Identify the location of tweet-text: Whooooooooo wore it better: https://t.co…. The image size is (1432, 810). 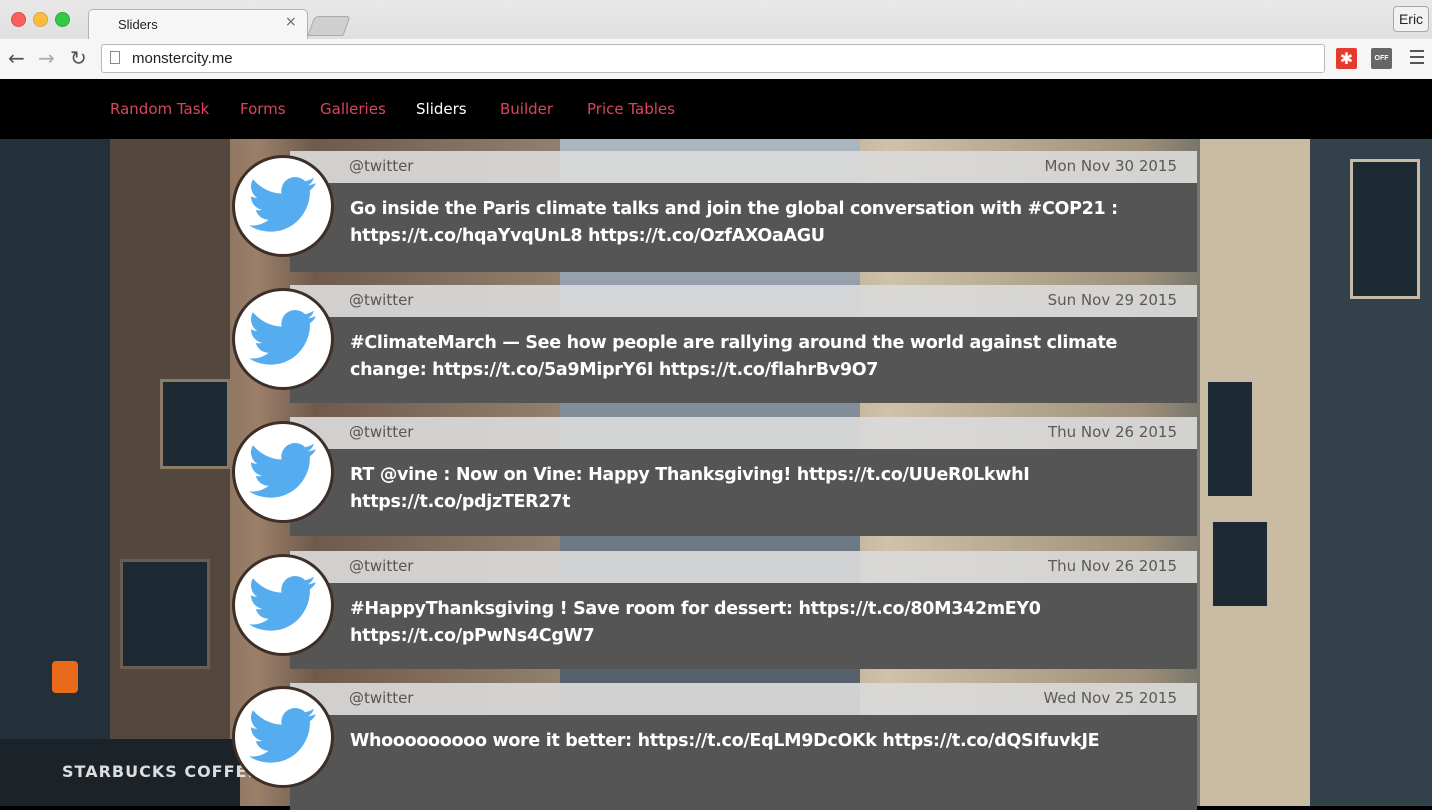
(725, 741).